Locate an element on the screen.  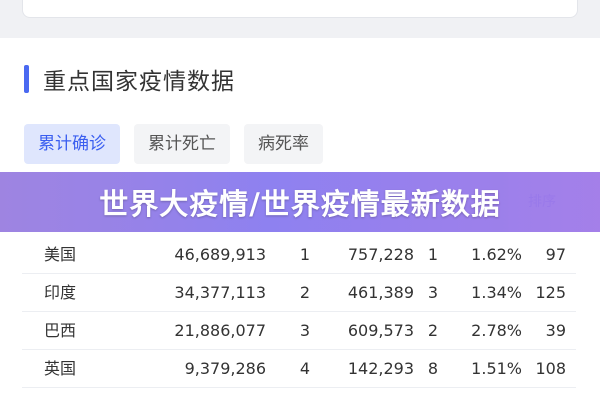
table-row: 巴西 21,886,077 3 609,573 2 2.78% 39 is located at coordinates (299, 331).